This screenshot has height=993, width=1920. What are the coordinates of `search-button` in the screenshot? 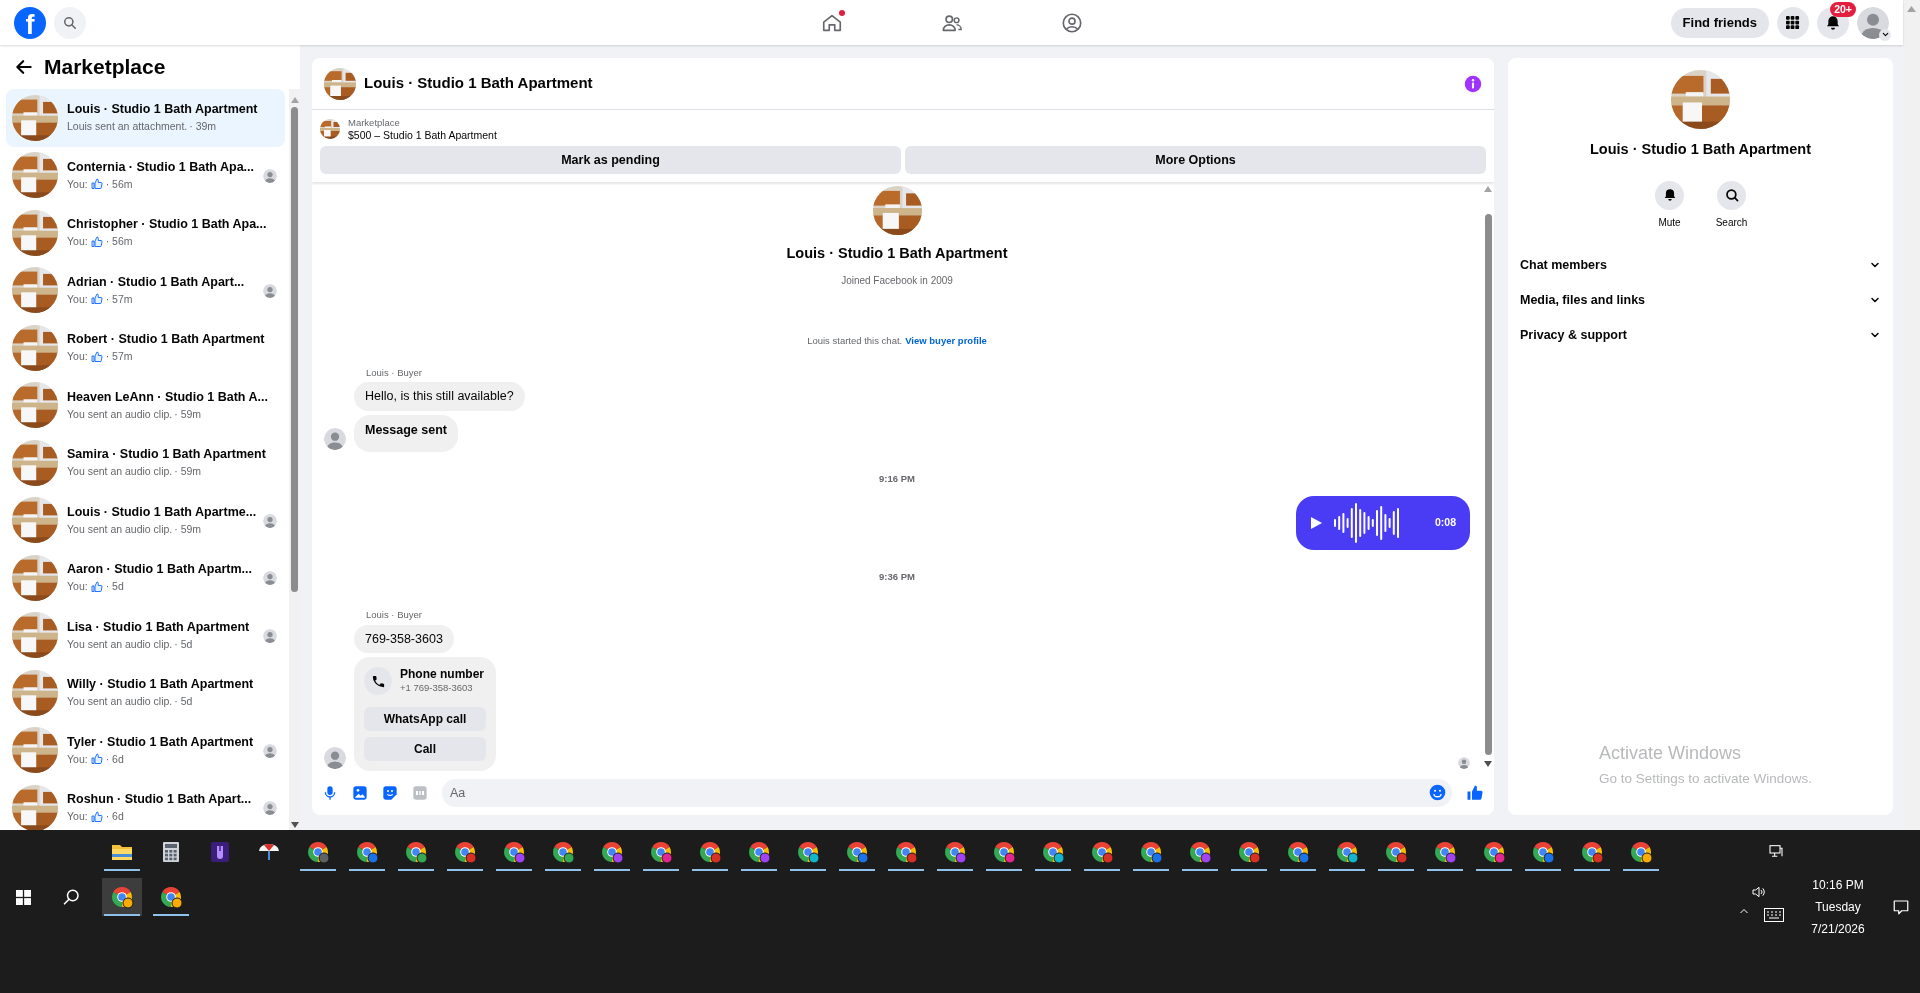 It's located at (1731, 195).